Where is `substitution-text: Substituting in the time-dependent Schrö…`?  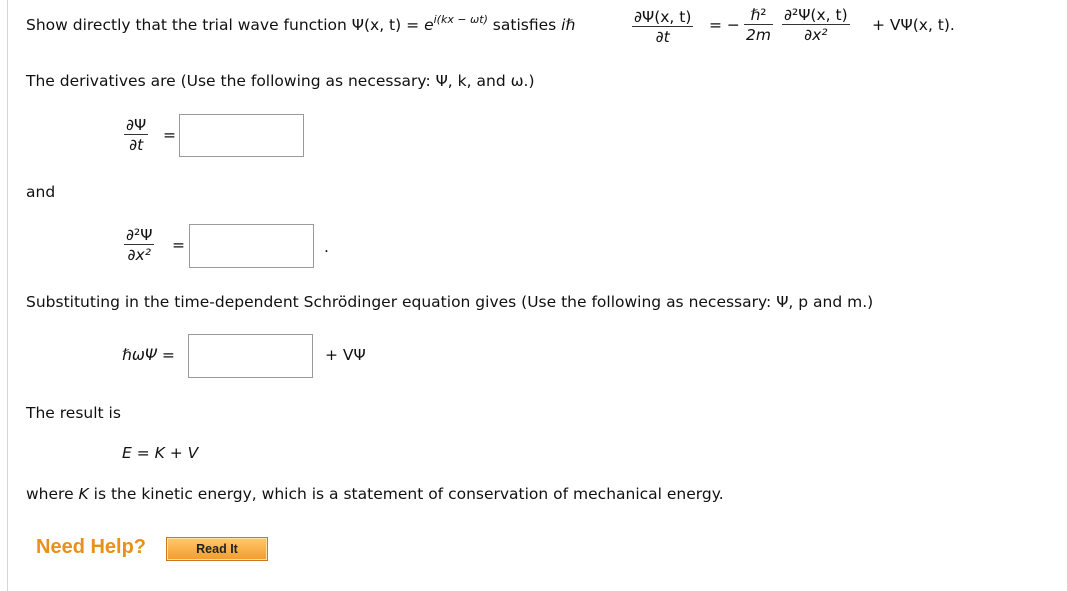 substitution-text: Substituting in the time-dependent Schrö… is located at coordinates (450, 302).